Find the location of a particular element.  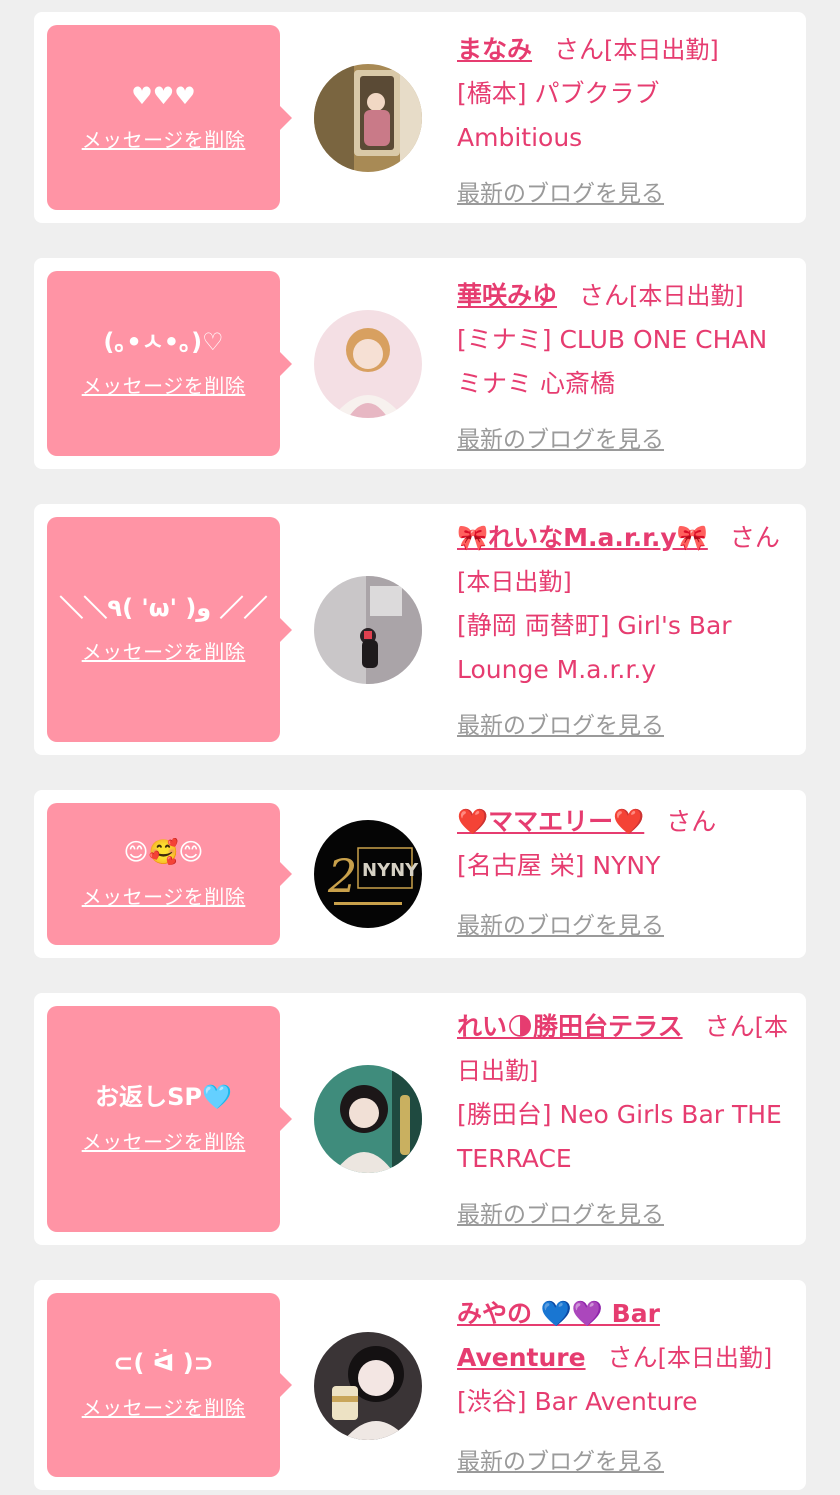

svg-text: 2 is located at coordinates (342, 876).